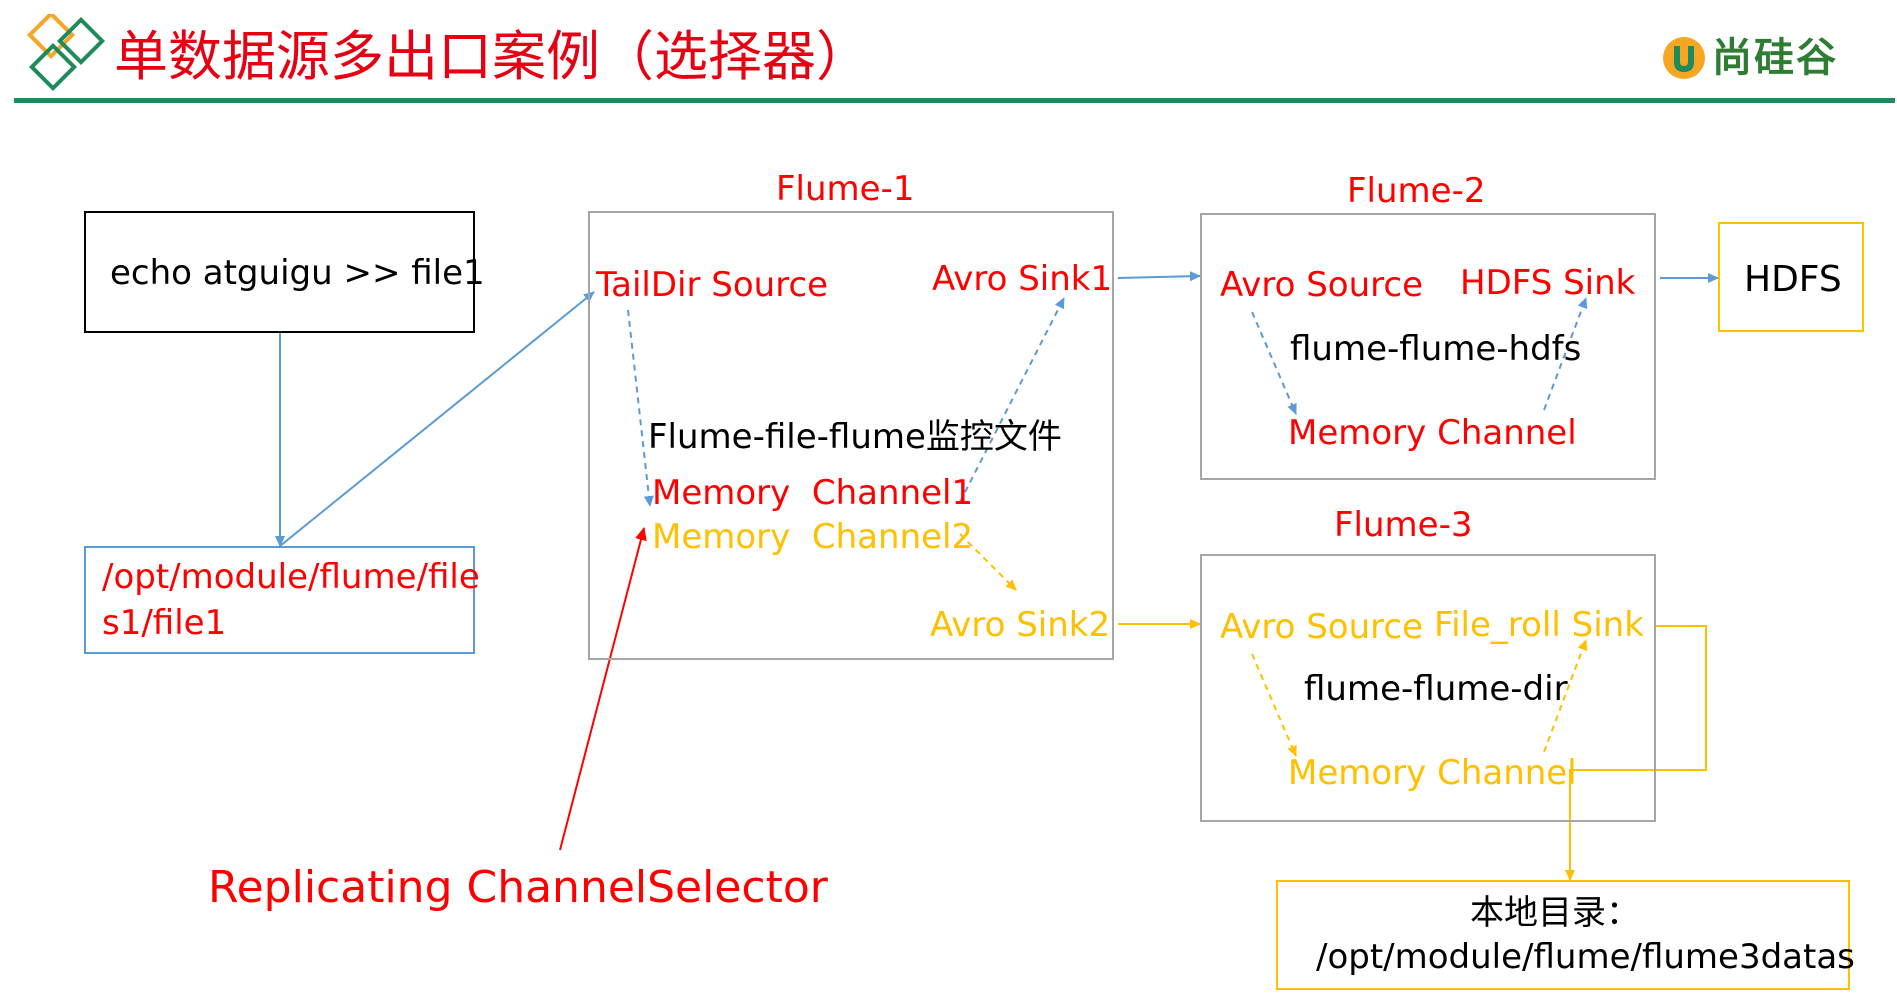 Image resolution: width=1897 pixels, height=997 pixels. I want to click on arrow-sink1-to-flume2, so click(1159, 276).